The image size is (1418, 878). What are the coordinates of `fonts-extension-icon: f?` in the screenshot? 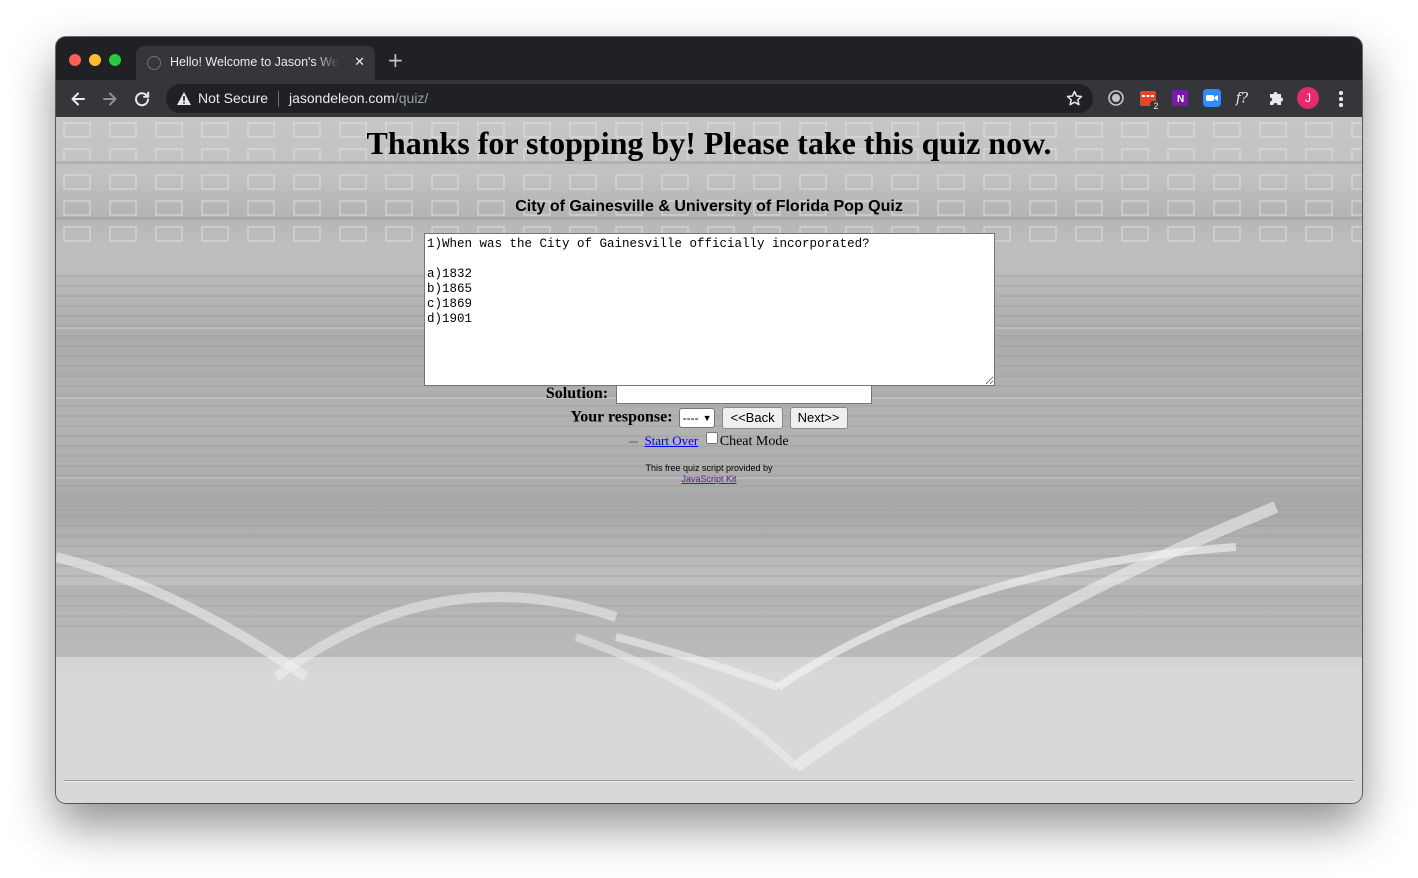 It's located at (1244, 98).